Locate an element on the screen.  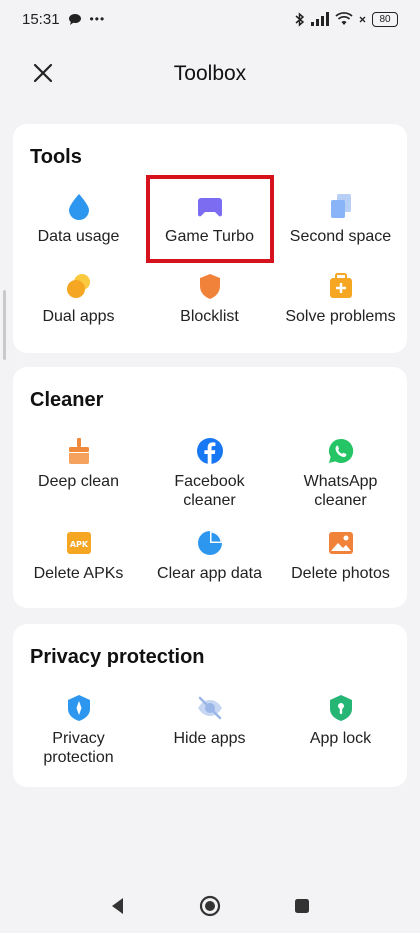
tile-label: Delete photos is located at coordinates (340, 573).